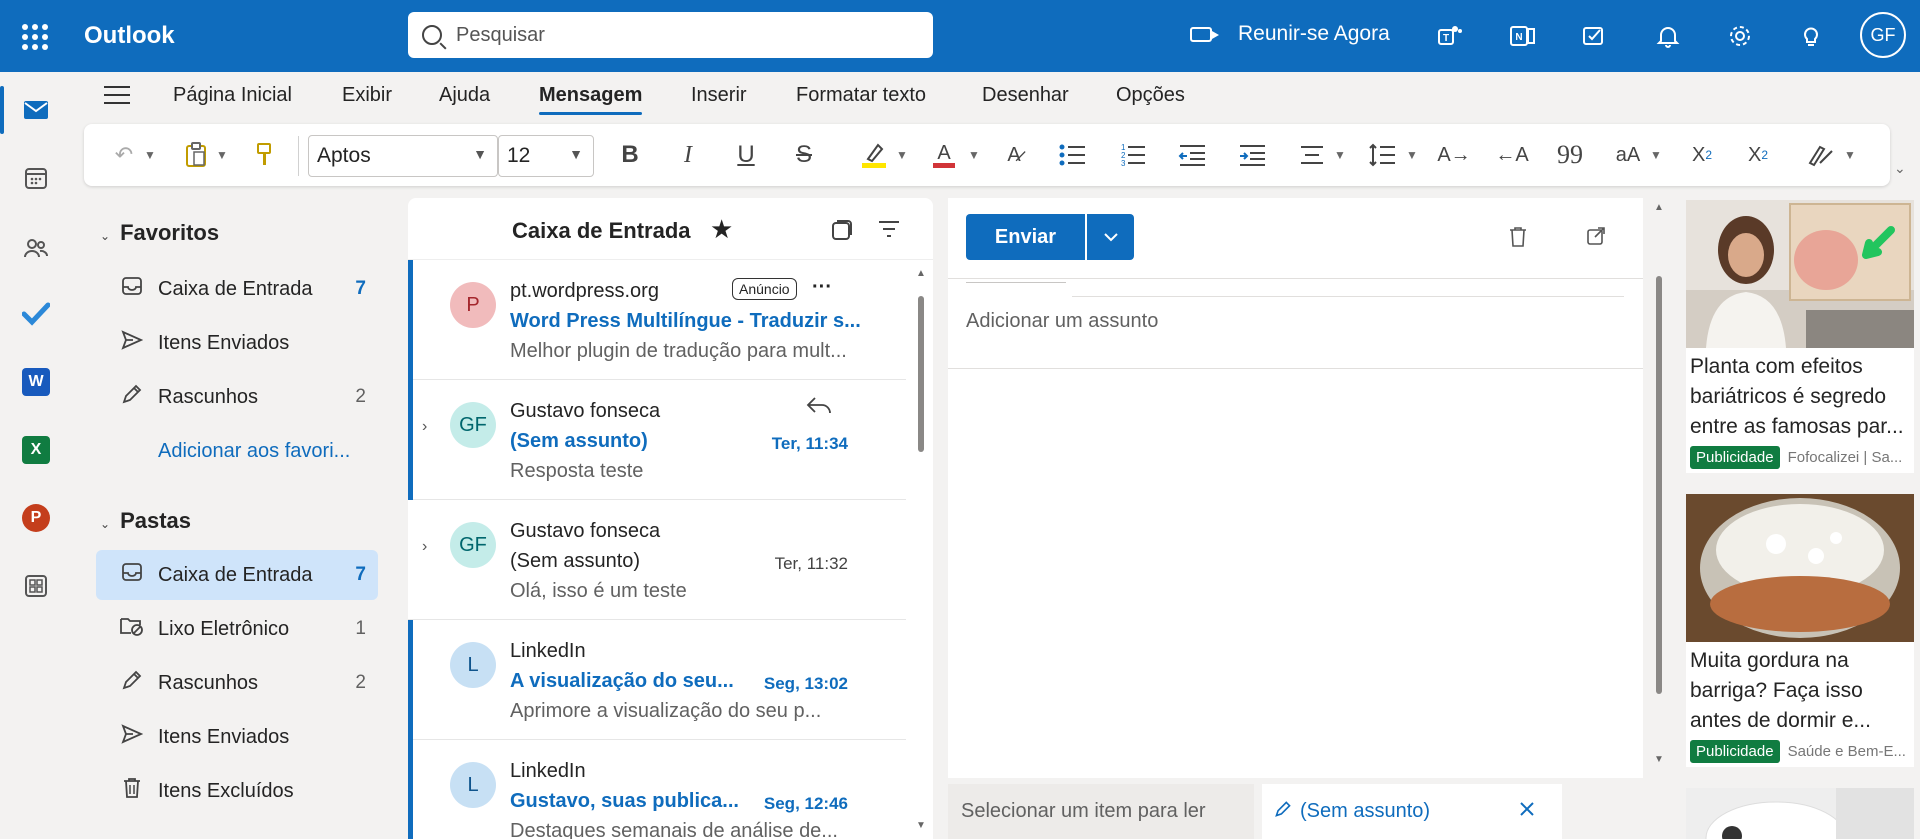 This screenshot has width=1920, height=839. What do you see at coordinates (842, 232) in the screenshot?
I see `select-mode-icon` at bounding box center [842, 232].